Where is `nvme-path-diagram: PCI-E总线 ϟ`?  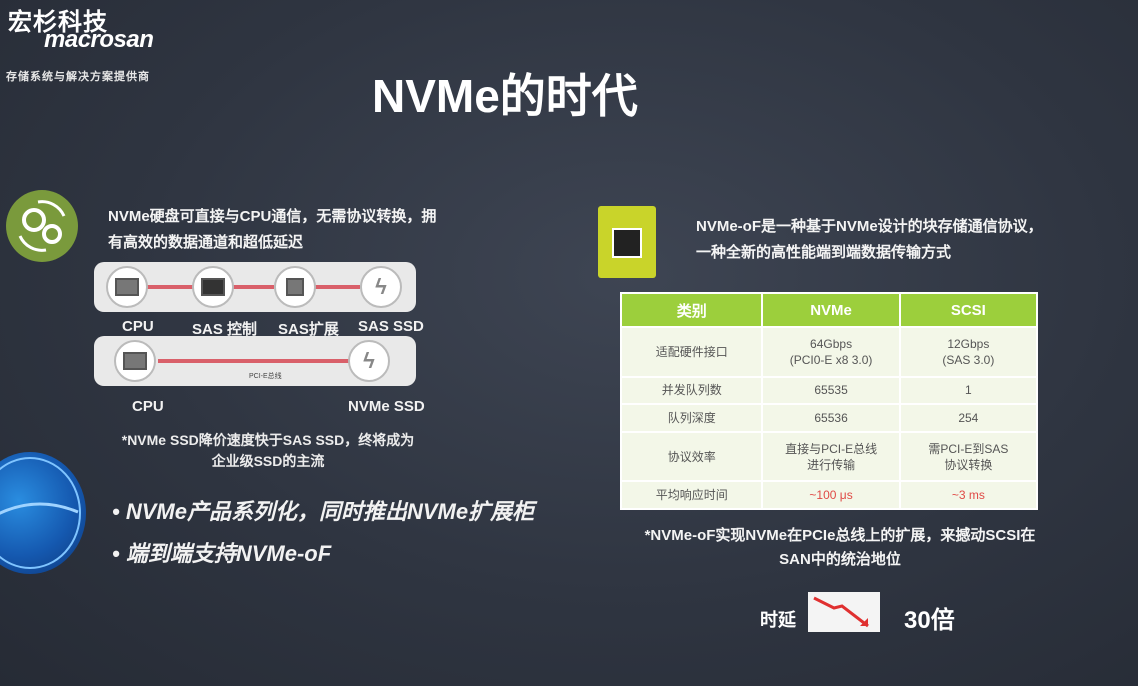
nvme-path-diagram: PCI-E总线 ϟ is located at coordinates (255, 361).